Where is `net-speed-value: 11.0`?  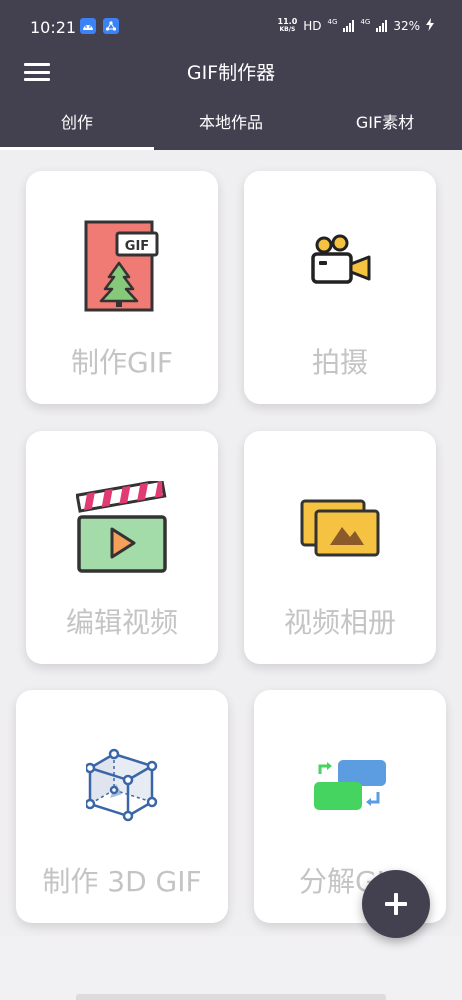 net-speed-value: 11.0 is located at coordinates (287, 21).